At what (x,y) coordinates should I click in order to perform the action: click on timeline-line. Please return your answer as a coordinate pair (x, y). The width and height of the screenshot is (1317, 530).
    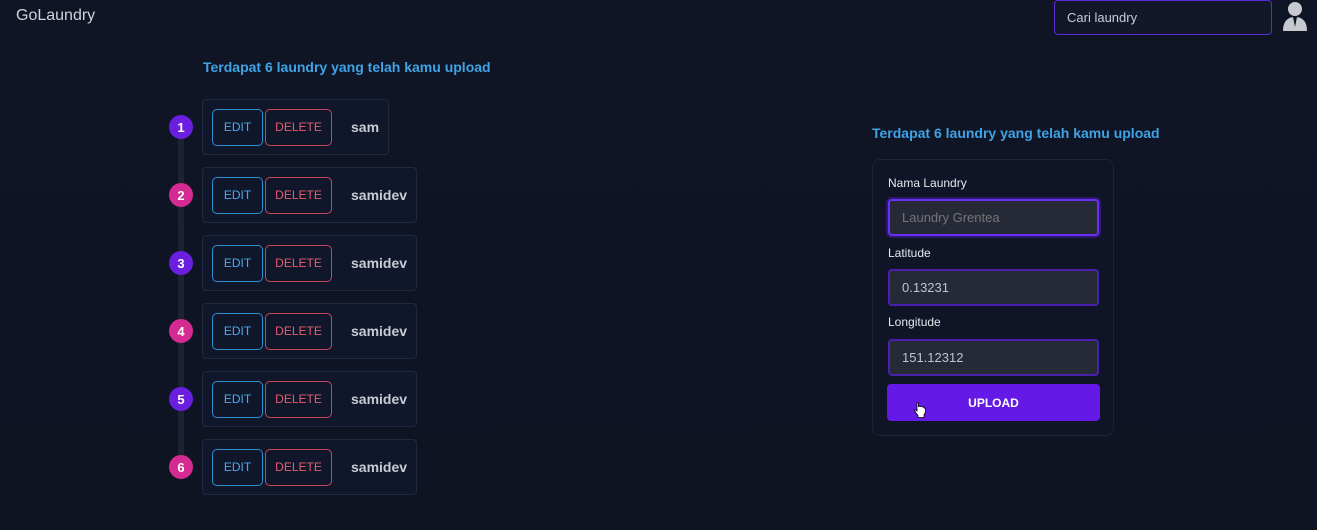
    Looking at the image, I should click on (181, 300).